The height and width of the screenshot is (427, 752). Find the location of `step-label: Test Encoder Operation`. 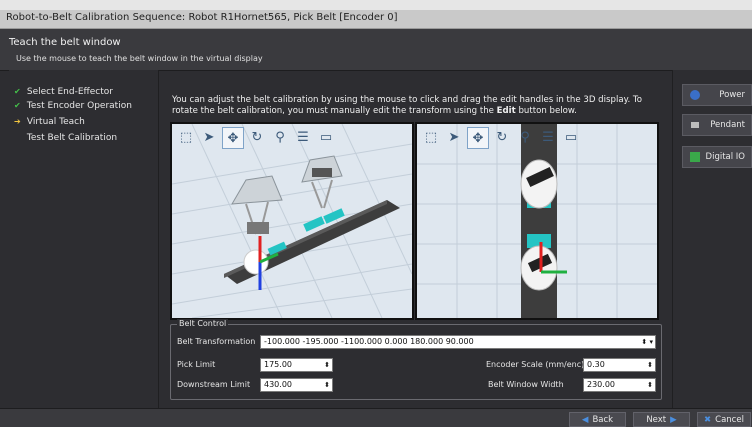

step-label: Test Encoder Operation is located at coordinates (79, 106).